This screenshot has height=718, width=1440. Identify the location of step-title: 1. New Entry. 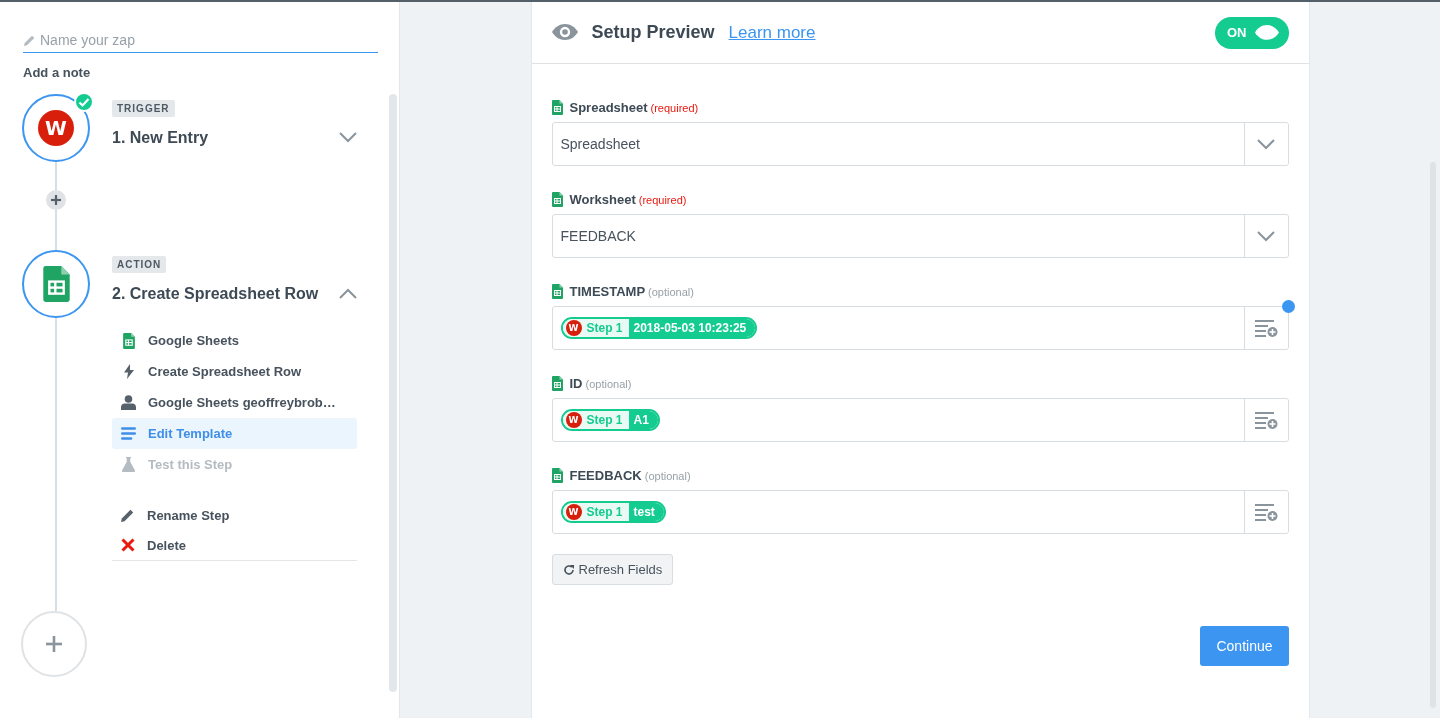
(160, 138).